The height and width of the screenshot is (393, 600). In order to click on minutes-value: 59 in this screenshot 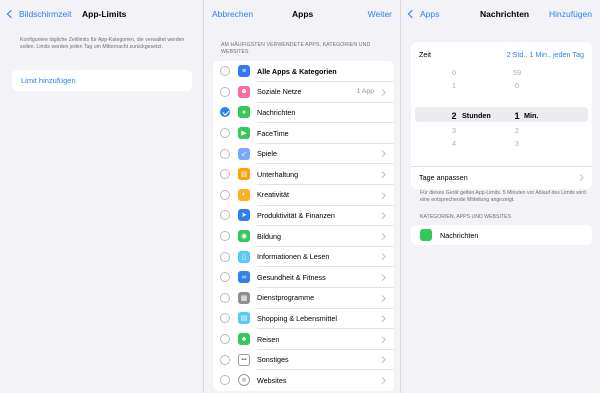, I will do `click(517, 72)`.